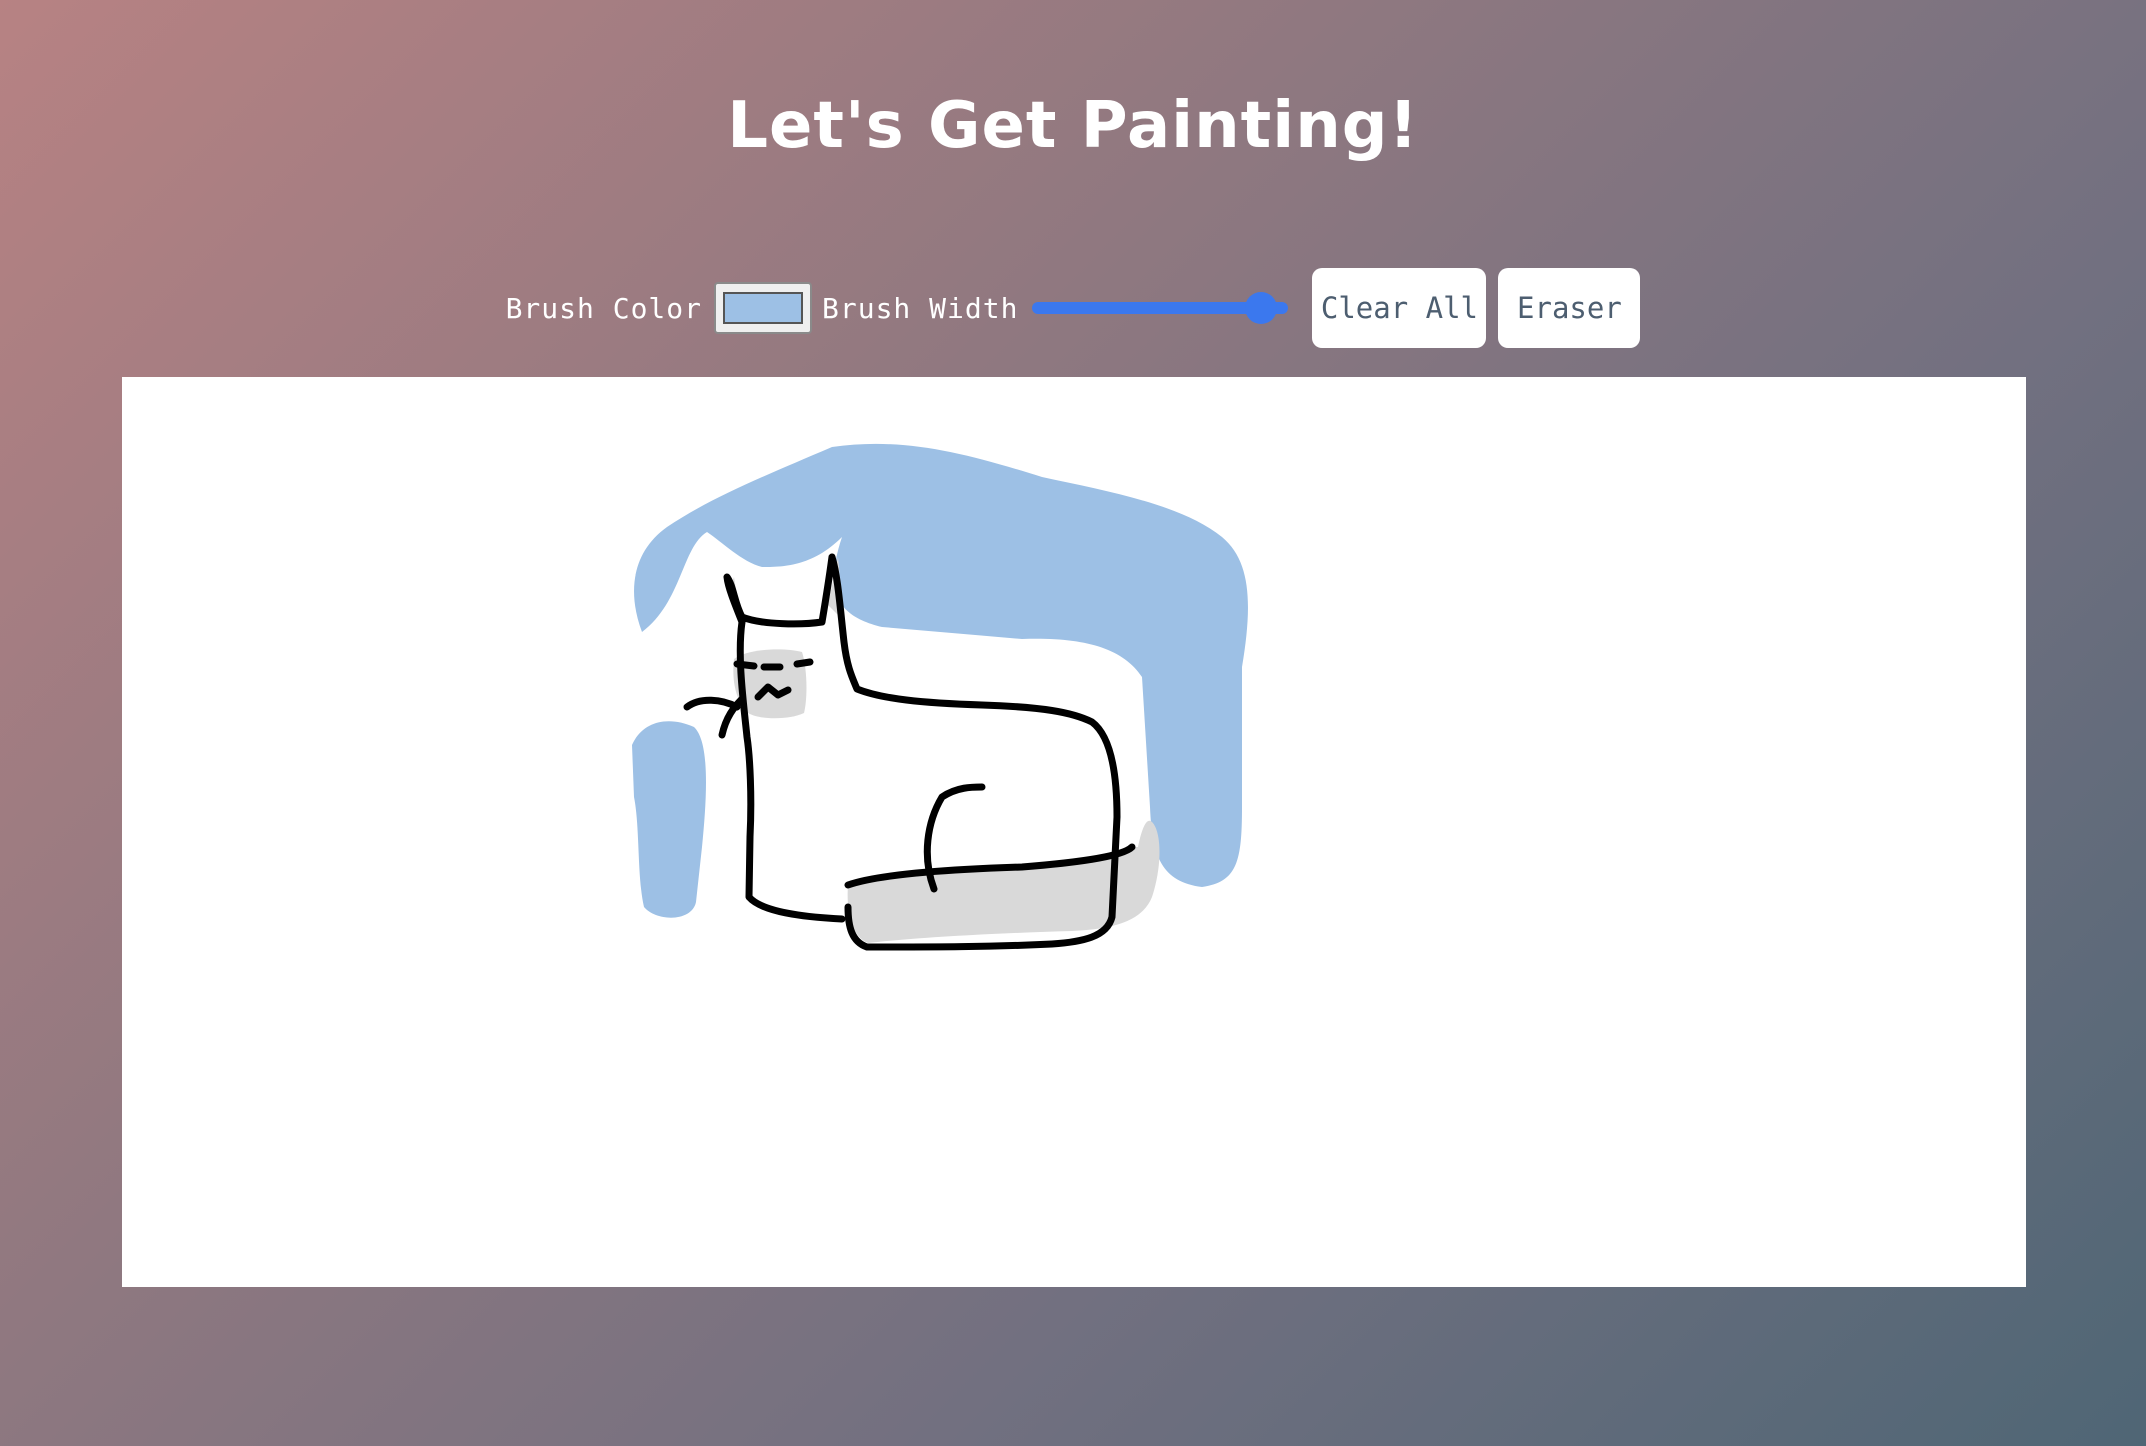 The image size is (2146, 1446). What do you see at coordinates (920, 308) in the screenshot?
I see `brush-width-label: Brush Width` at bounding box center [920, 308].